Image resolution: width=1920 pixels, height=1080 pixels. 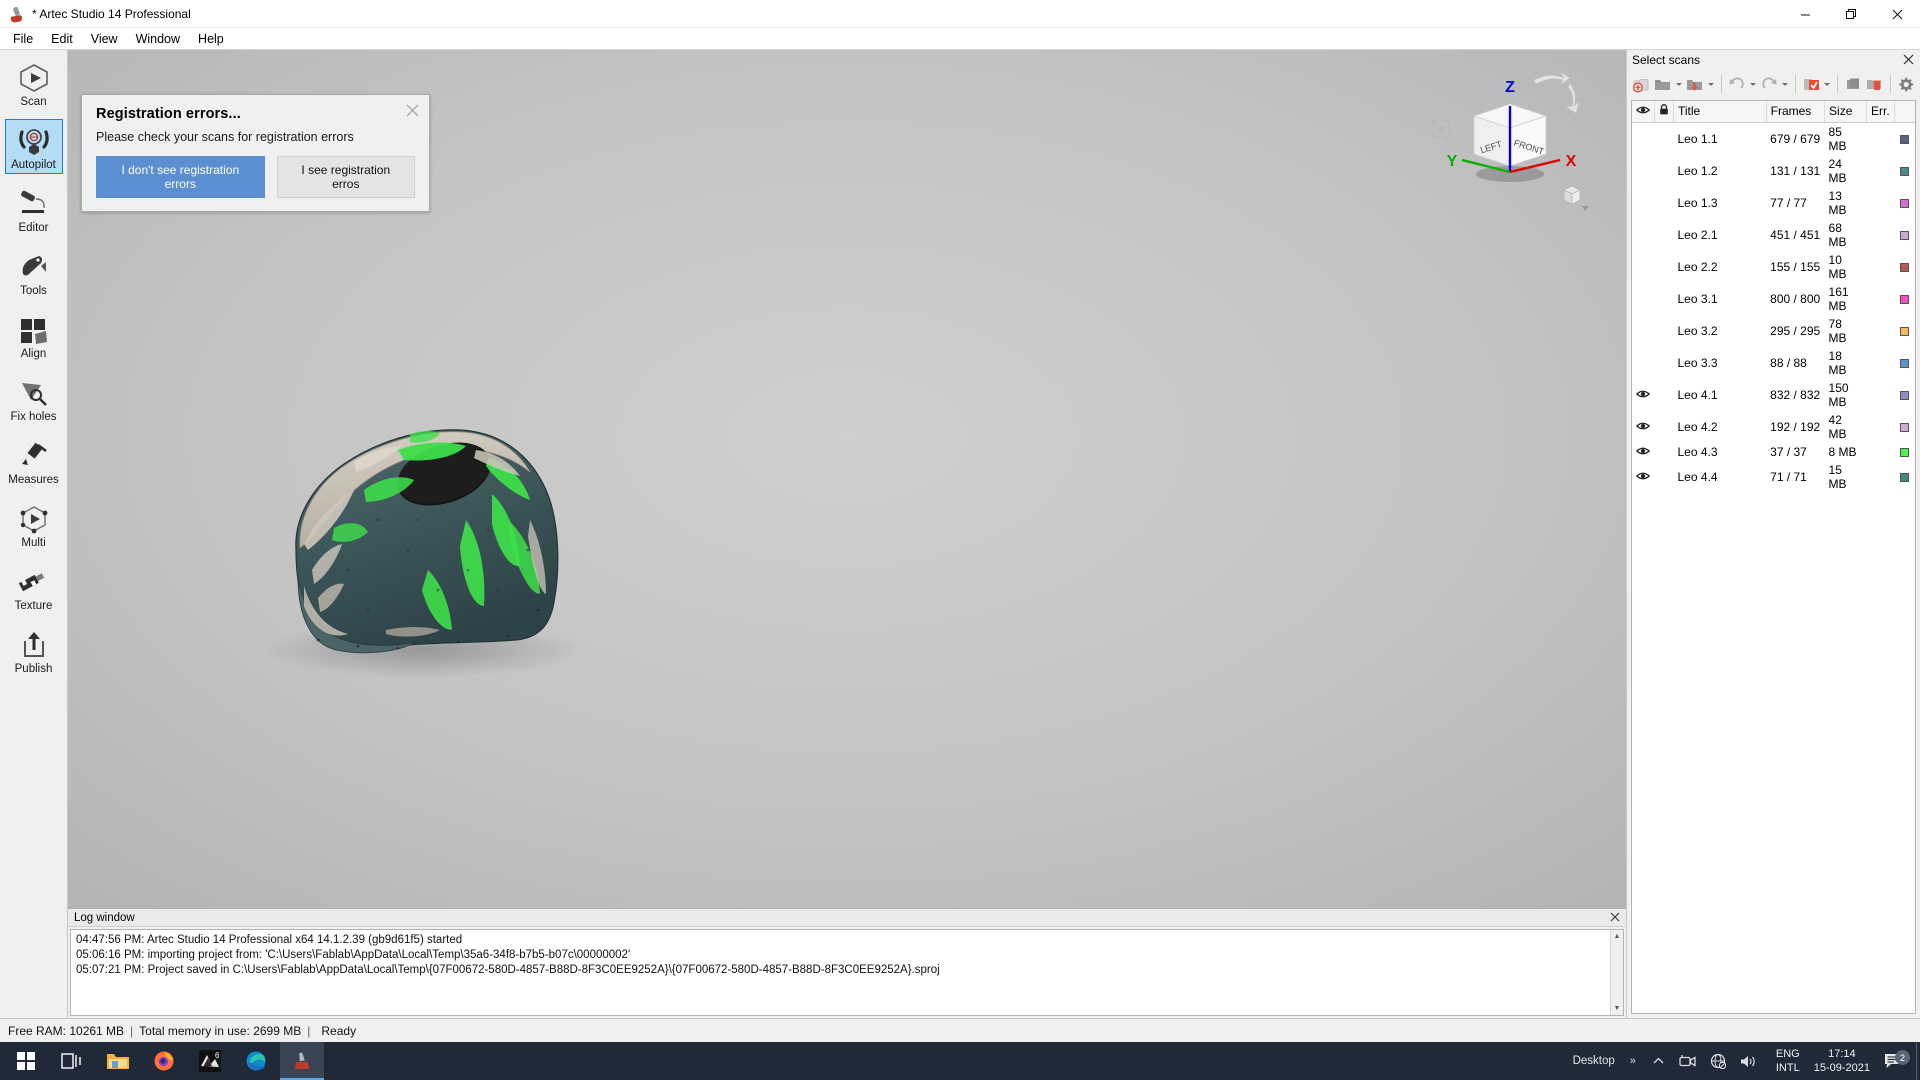 I want to click on column-header-visibility, so click(x=1643, y=112).